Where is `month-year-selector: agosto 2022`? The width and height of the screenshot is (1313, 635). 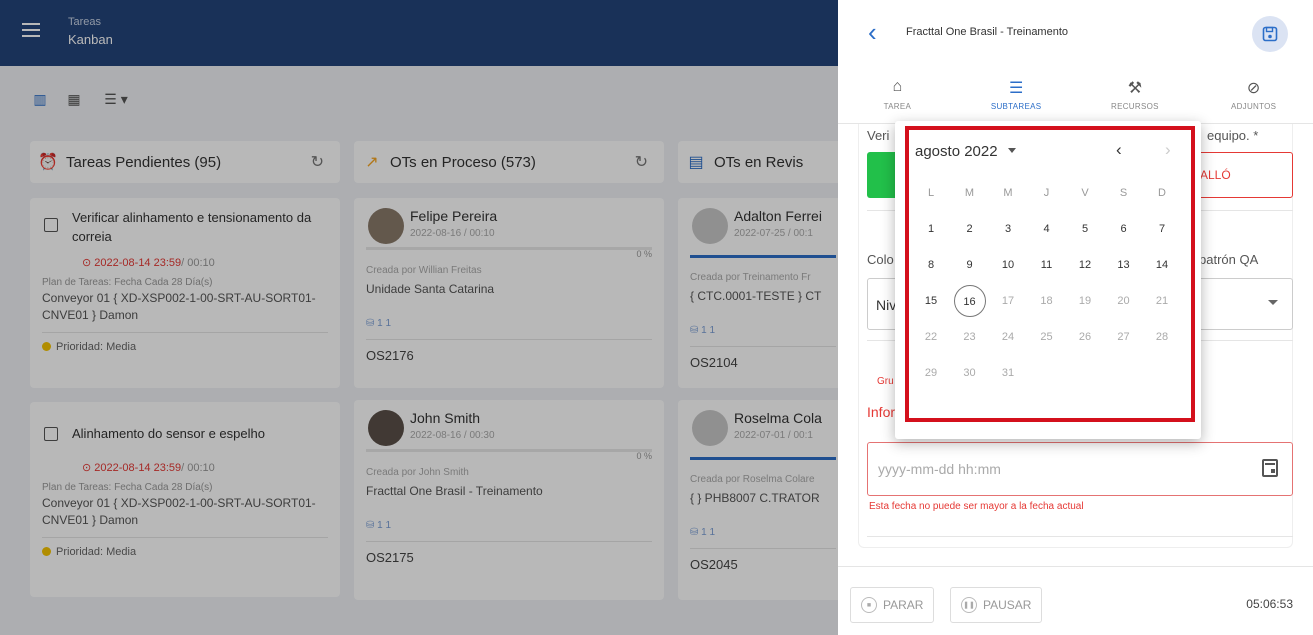 month-year-selector: agosto 2022 is located at coordinates (965, 151).